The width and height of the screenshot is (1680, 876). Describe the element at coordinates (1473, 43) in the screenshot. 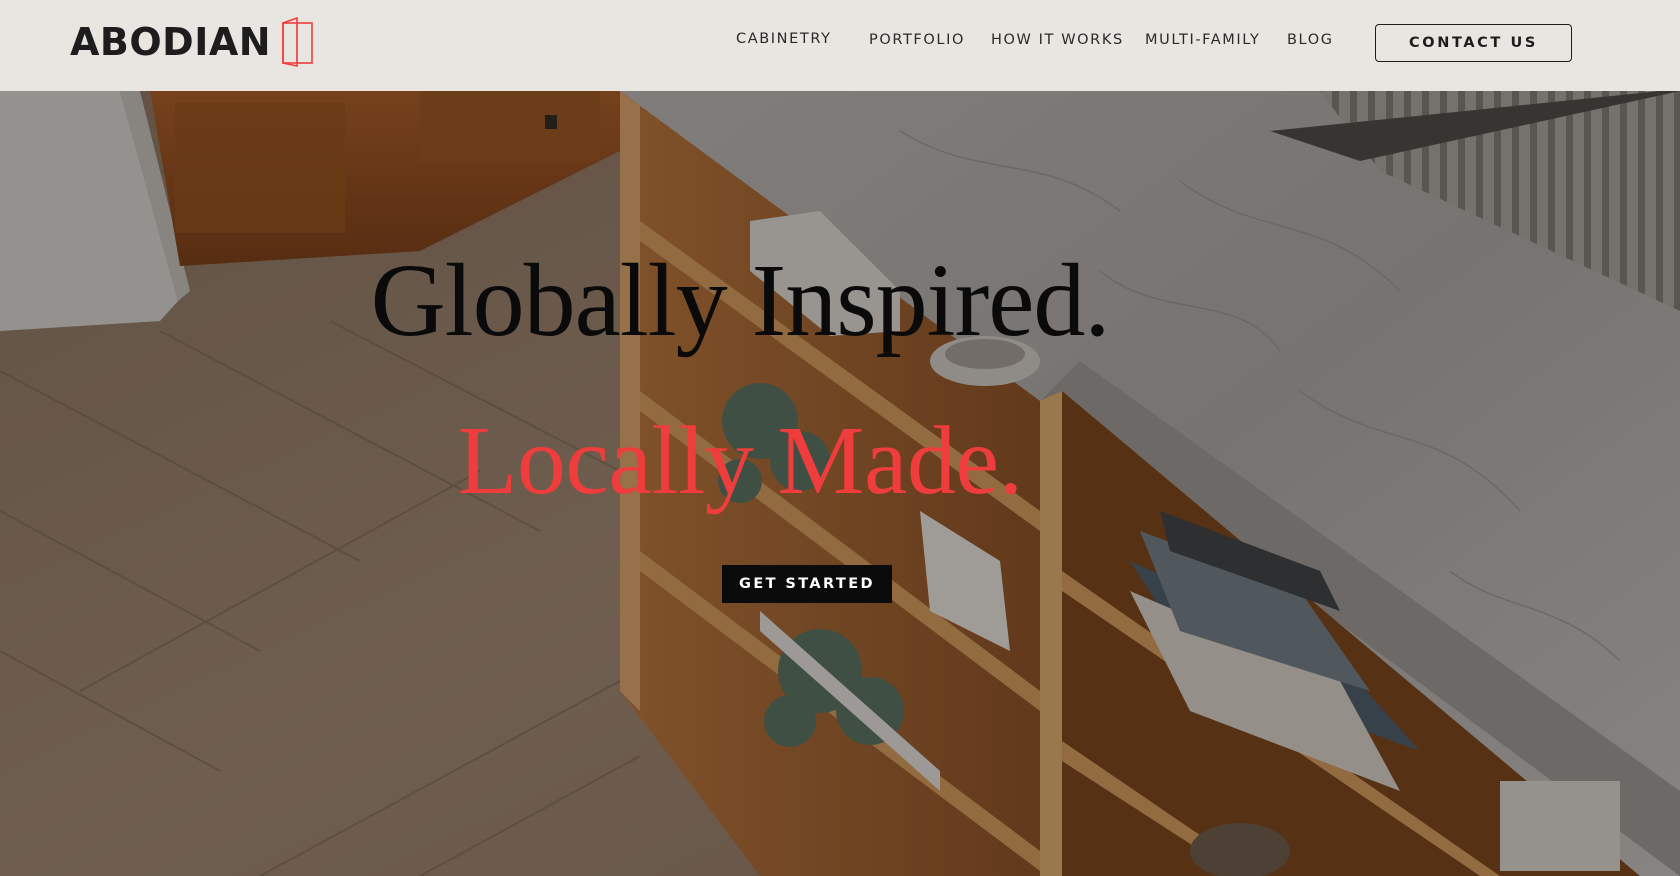

I see `contact-us-button: CONTACT US` at that location.